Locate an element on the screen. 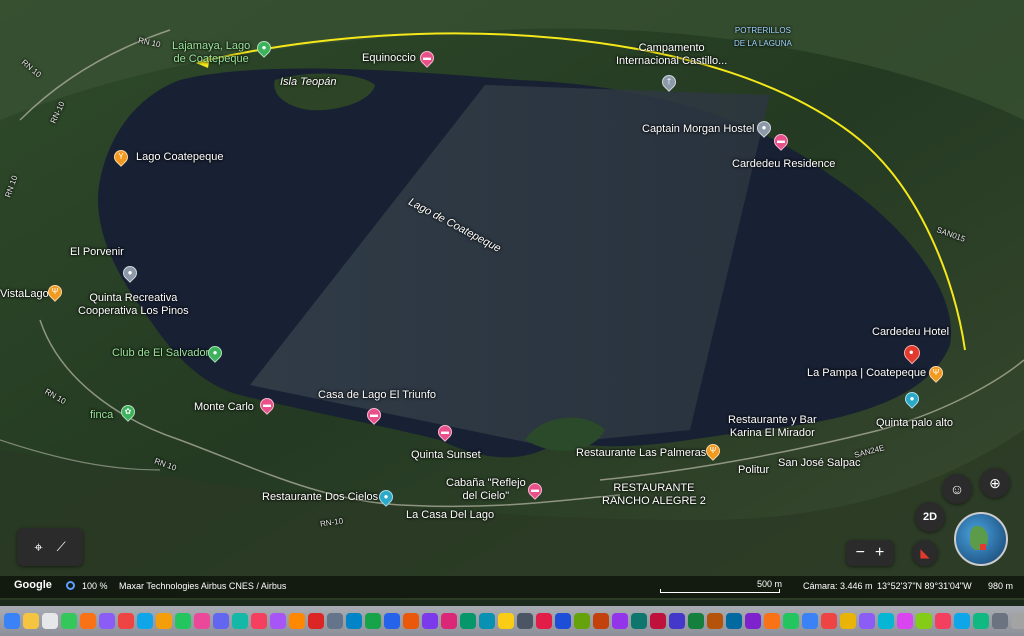 This screenshot has width=1024, height=636. place-label: El Porvenir is located at coordinates (97, 252).